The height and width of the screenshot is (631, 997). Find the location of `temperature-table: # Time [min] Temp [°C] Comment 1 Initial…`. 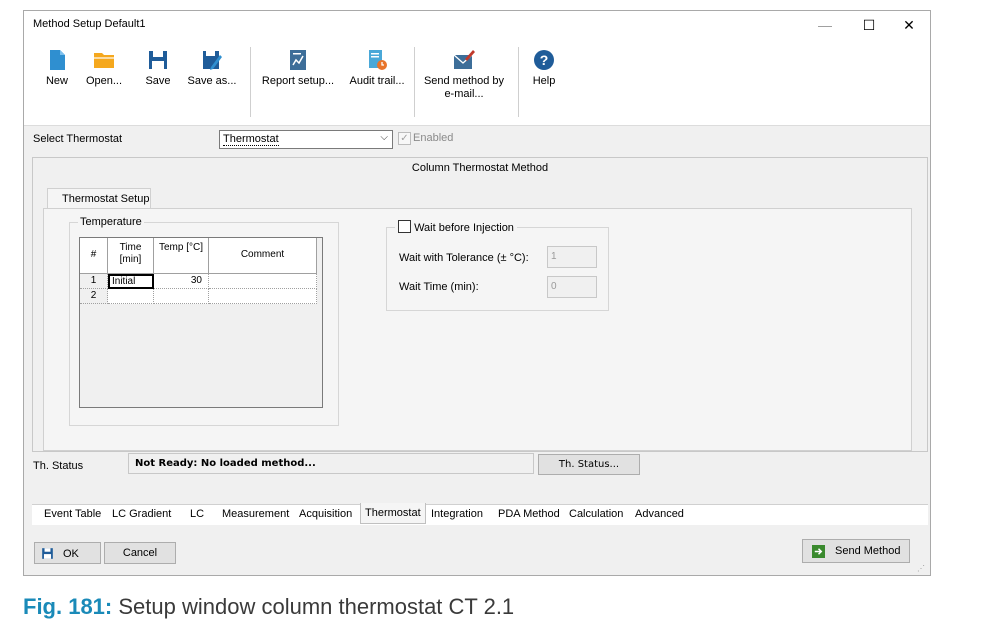

temperature-table: # Time [min] Temp [°C] Comment 1 Initial… is located at coordinates (201, 322).